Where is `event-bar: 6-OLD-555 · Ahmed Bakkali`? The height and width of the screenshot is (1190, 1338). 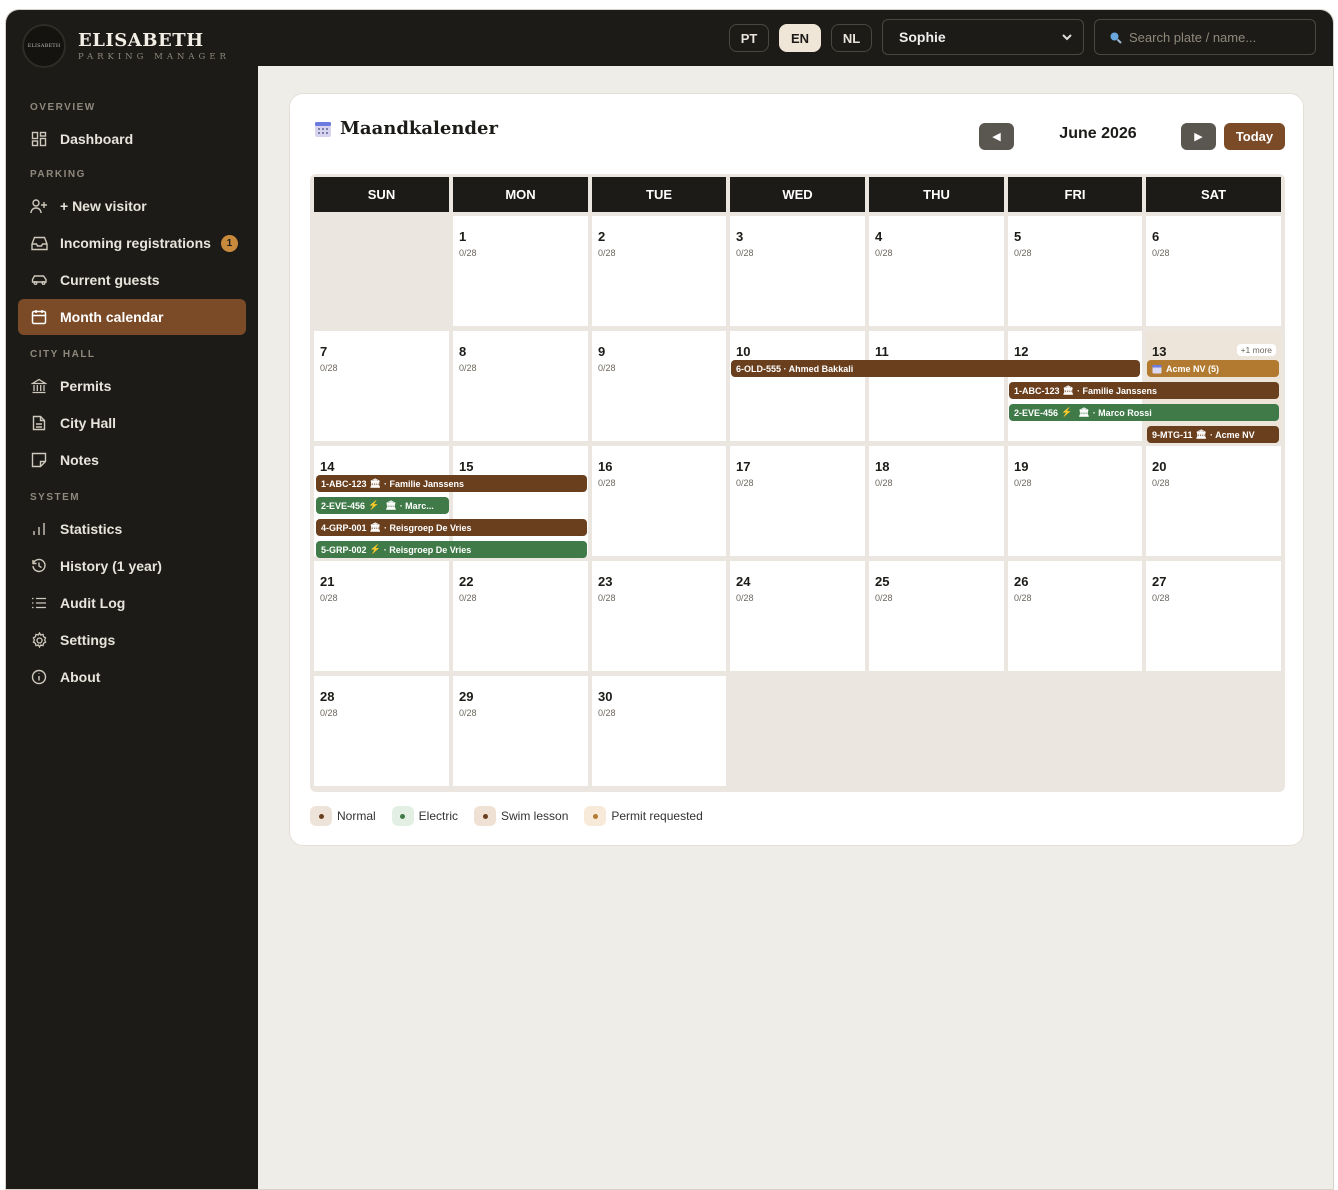 event-bar: 6-OLD-555 · Ahmed Bakkali is located at coordinates (935, 368).